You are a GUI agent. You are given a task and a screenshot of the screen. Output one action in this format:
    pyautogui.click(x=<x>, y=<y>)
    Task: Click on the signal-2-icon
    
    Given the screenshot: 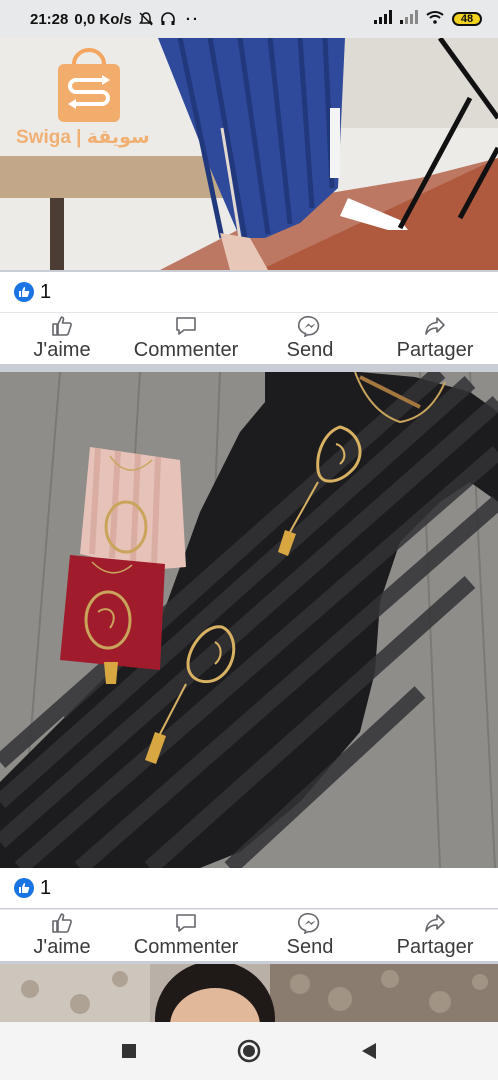 What is the action you would take?
    pyautogui.click(x=409, y=19)
    